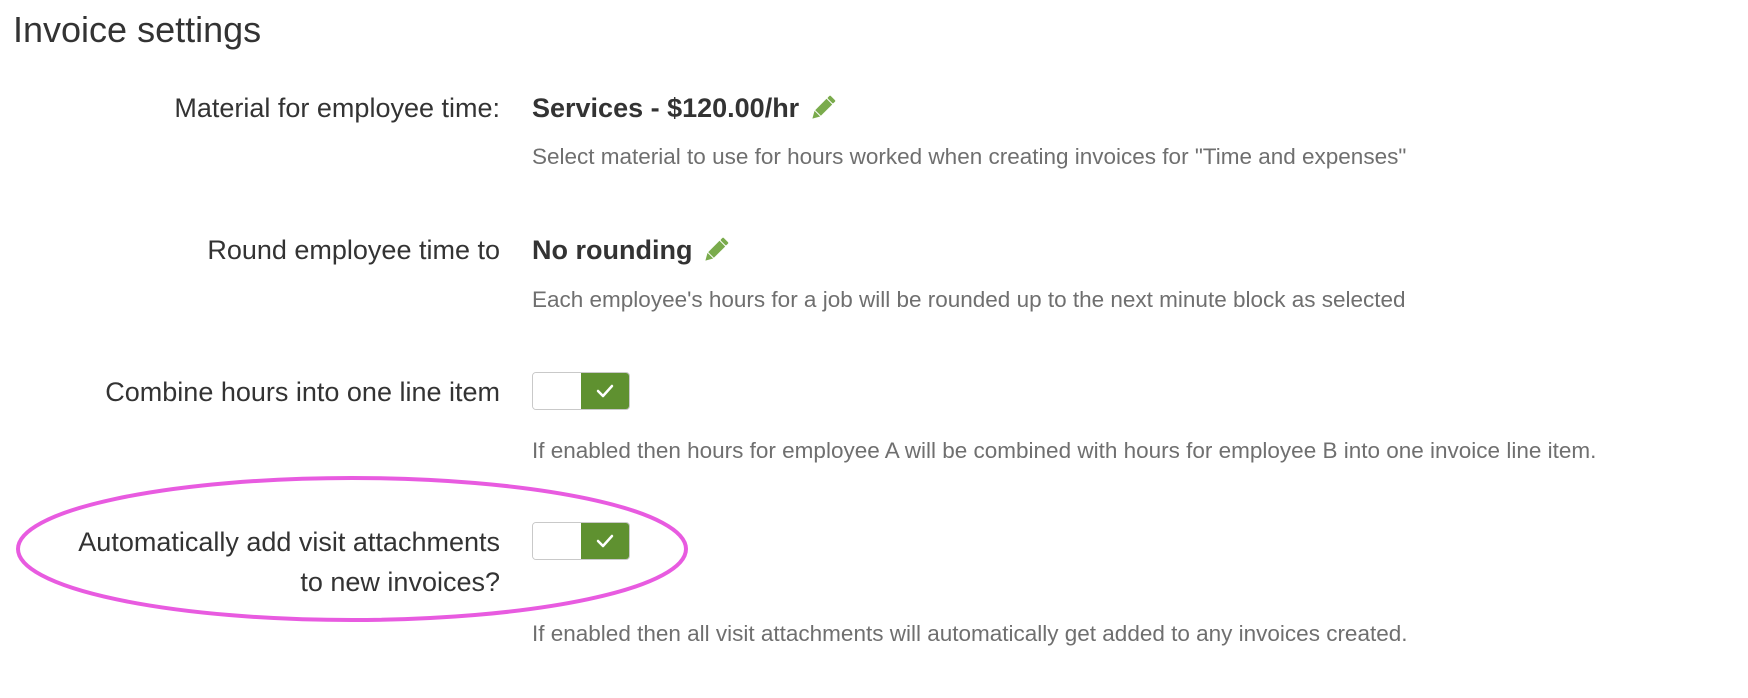 This screenshot has height=698, width=1748. Describe the element at coordinates (353, 250) in the screenshot. I see `rounding-label: Round employee time to` at that location.